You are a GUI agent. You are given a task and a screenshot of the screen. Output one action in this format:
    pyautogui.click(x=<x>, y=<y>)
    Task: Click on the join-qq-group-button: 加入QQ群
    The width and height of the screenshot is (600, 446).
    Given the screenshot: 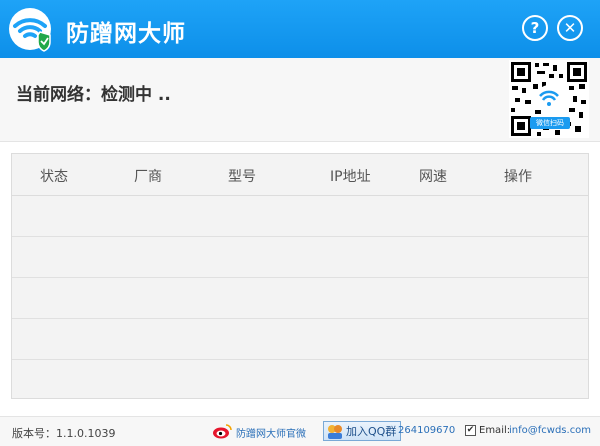 What is the action you would take?
    pyautogui.click(x=362, y=431)
    